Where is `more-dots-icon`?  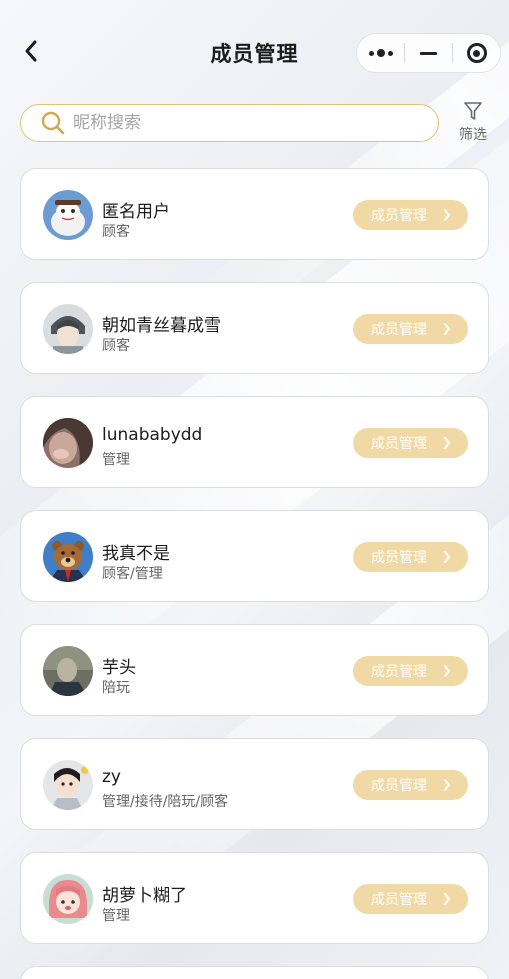
more-dots-icon is located at coordinates (380, 53).